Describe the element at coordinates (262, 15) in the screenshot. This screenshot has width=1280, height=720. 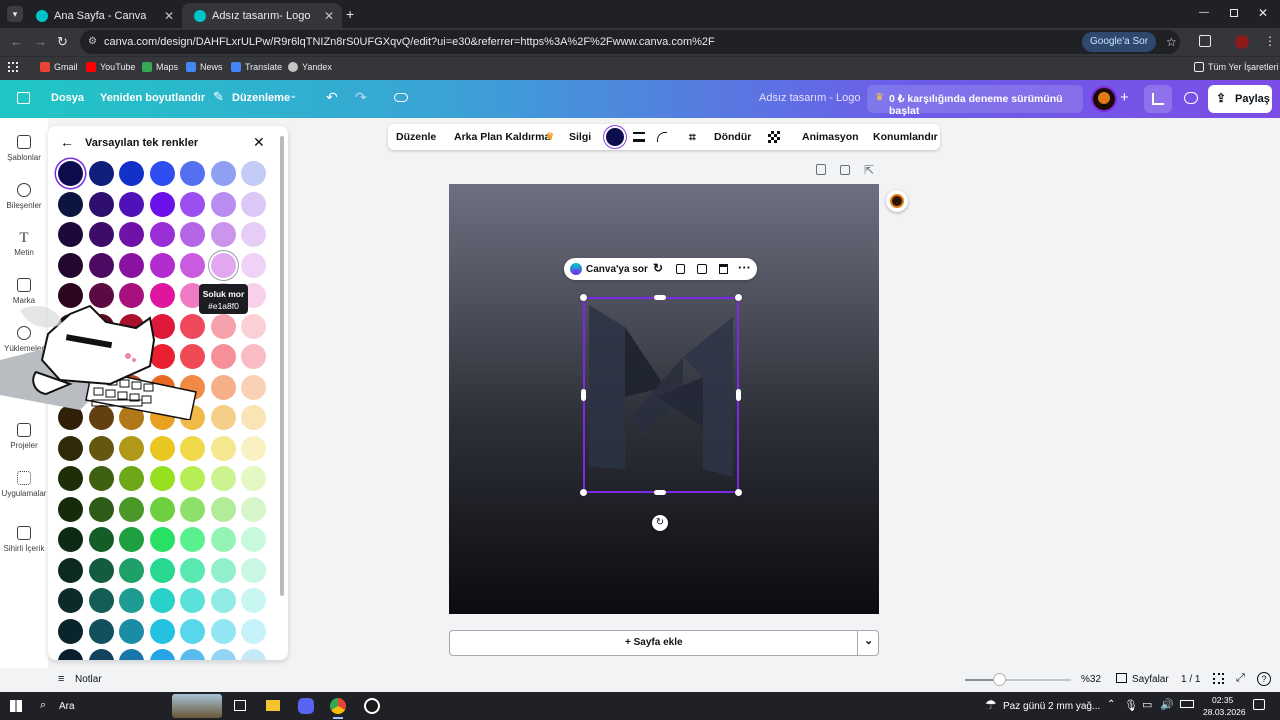
I see `tab-design: Adsız tasarım- Logo ✕` at that location.